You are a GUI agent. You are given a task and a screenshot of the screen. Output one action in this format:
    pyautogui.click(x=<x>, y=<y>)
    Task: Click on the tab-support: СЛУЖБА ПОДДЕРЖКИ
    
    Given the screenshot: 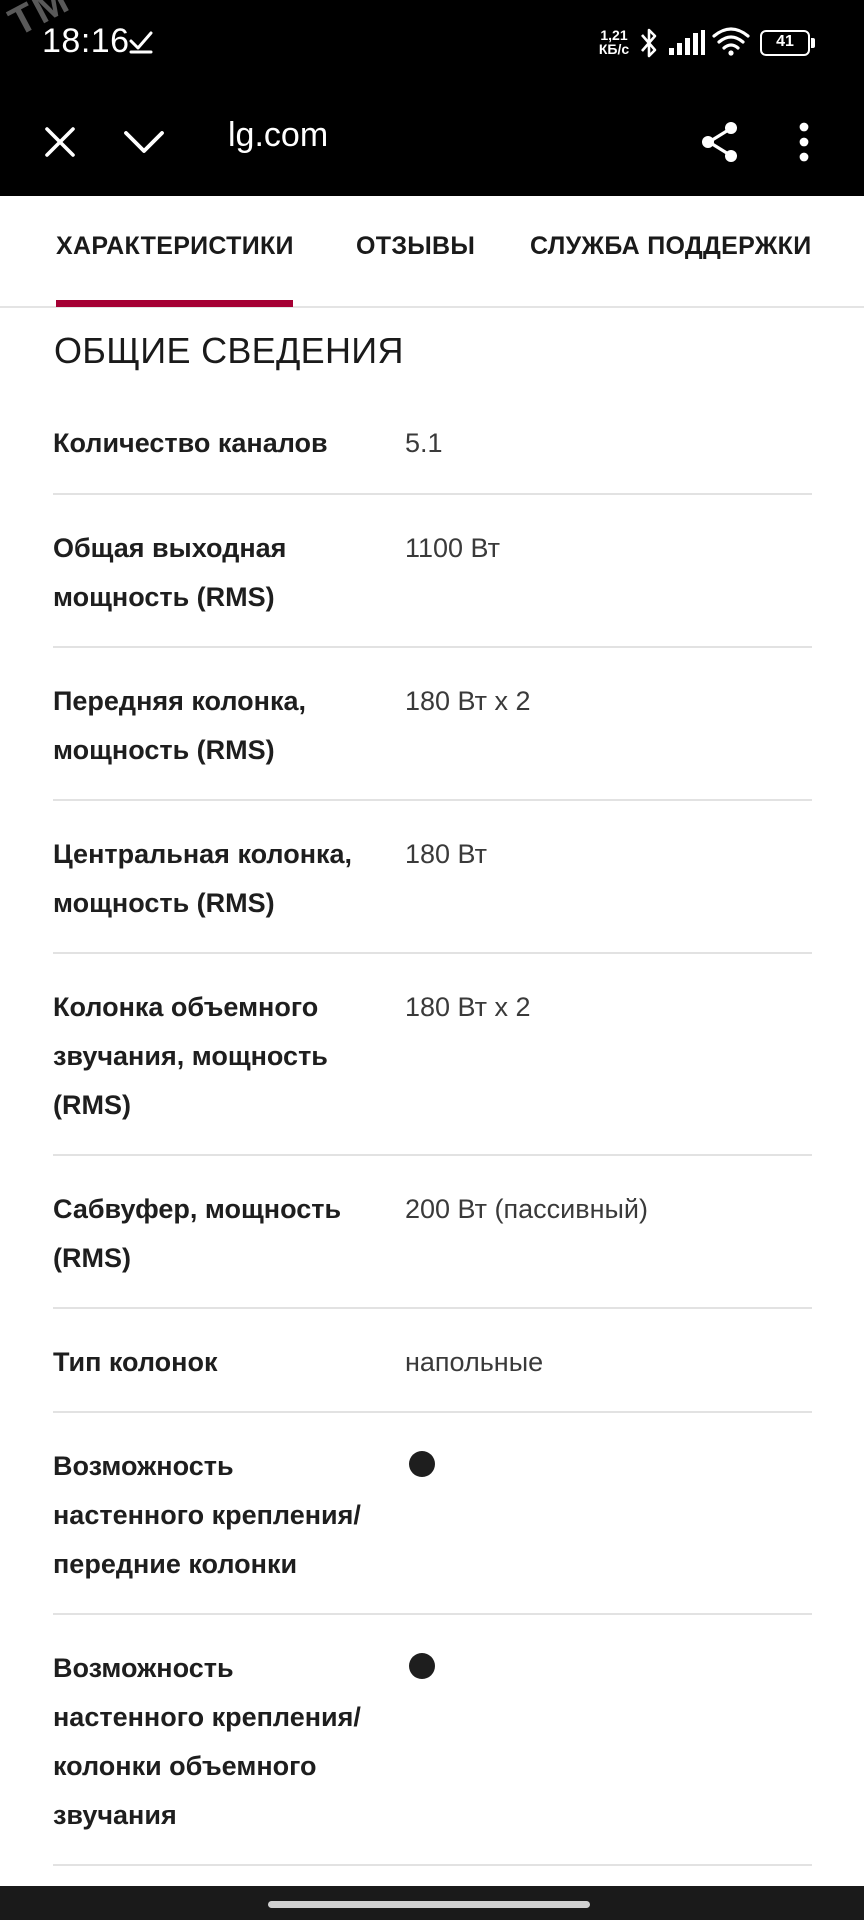 What is the action you would take?
    pyautogui.click(x=670, y=246)
    